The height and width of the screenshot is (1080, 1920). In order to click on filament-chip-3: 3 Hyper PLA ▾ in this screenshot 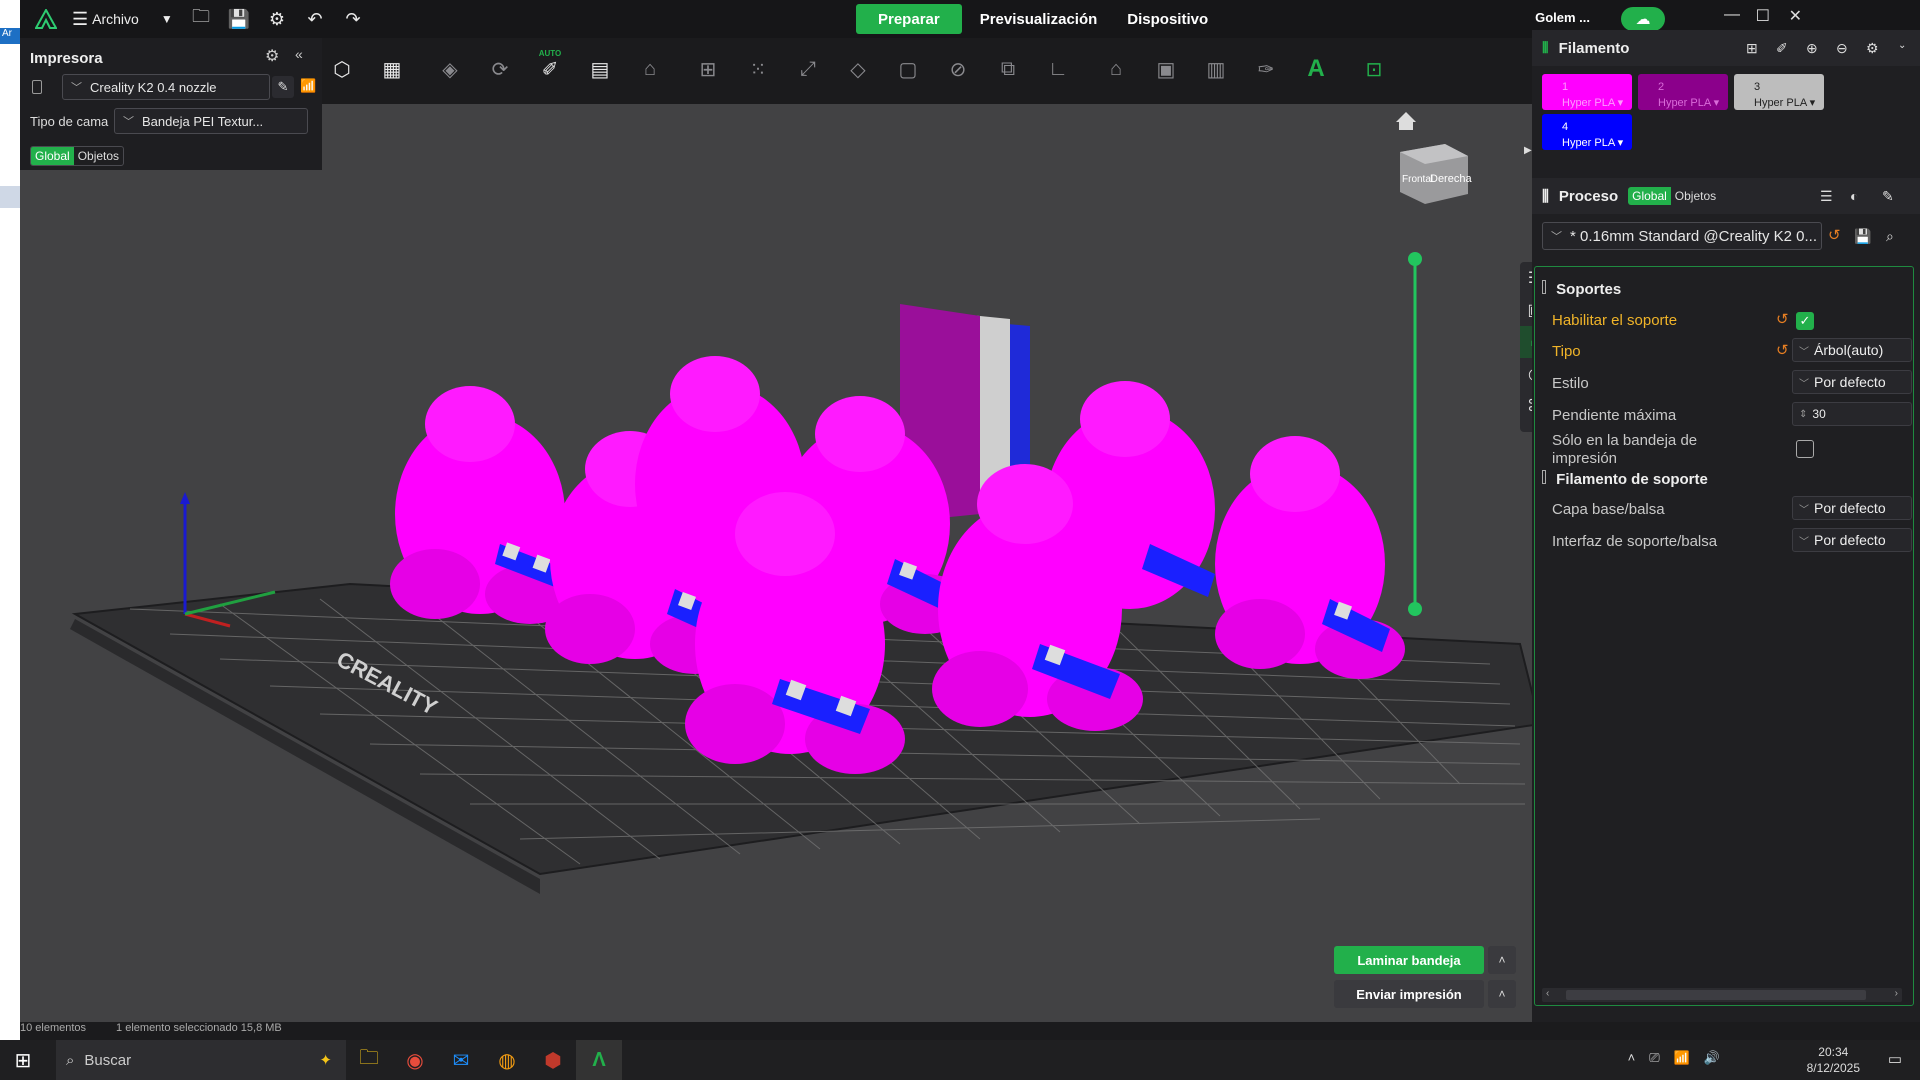, I will do `click(1779, 92)`.